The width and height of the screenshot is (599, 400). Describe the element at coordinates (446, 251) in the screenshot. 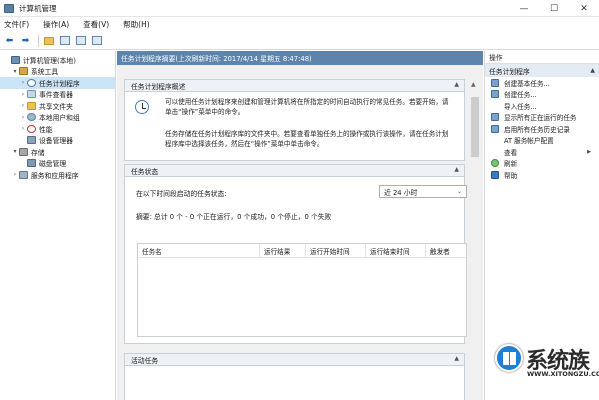

I see `column-header-triggered-by: 触发者` at that location.